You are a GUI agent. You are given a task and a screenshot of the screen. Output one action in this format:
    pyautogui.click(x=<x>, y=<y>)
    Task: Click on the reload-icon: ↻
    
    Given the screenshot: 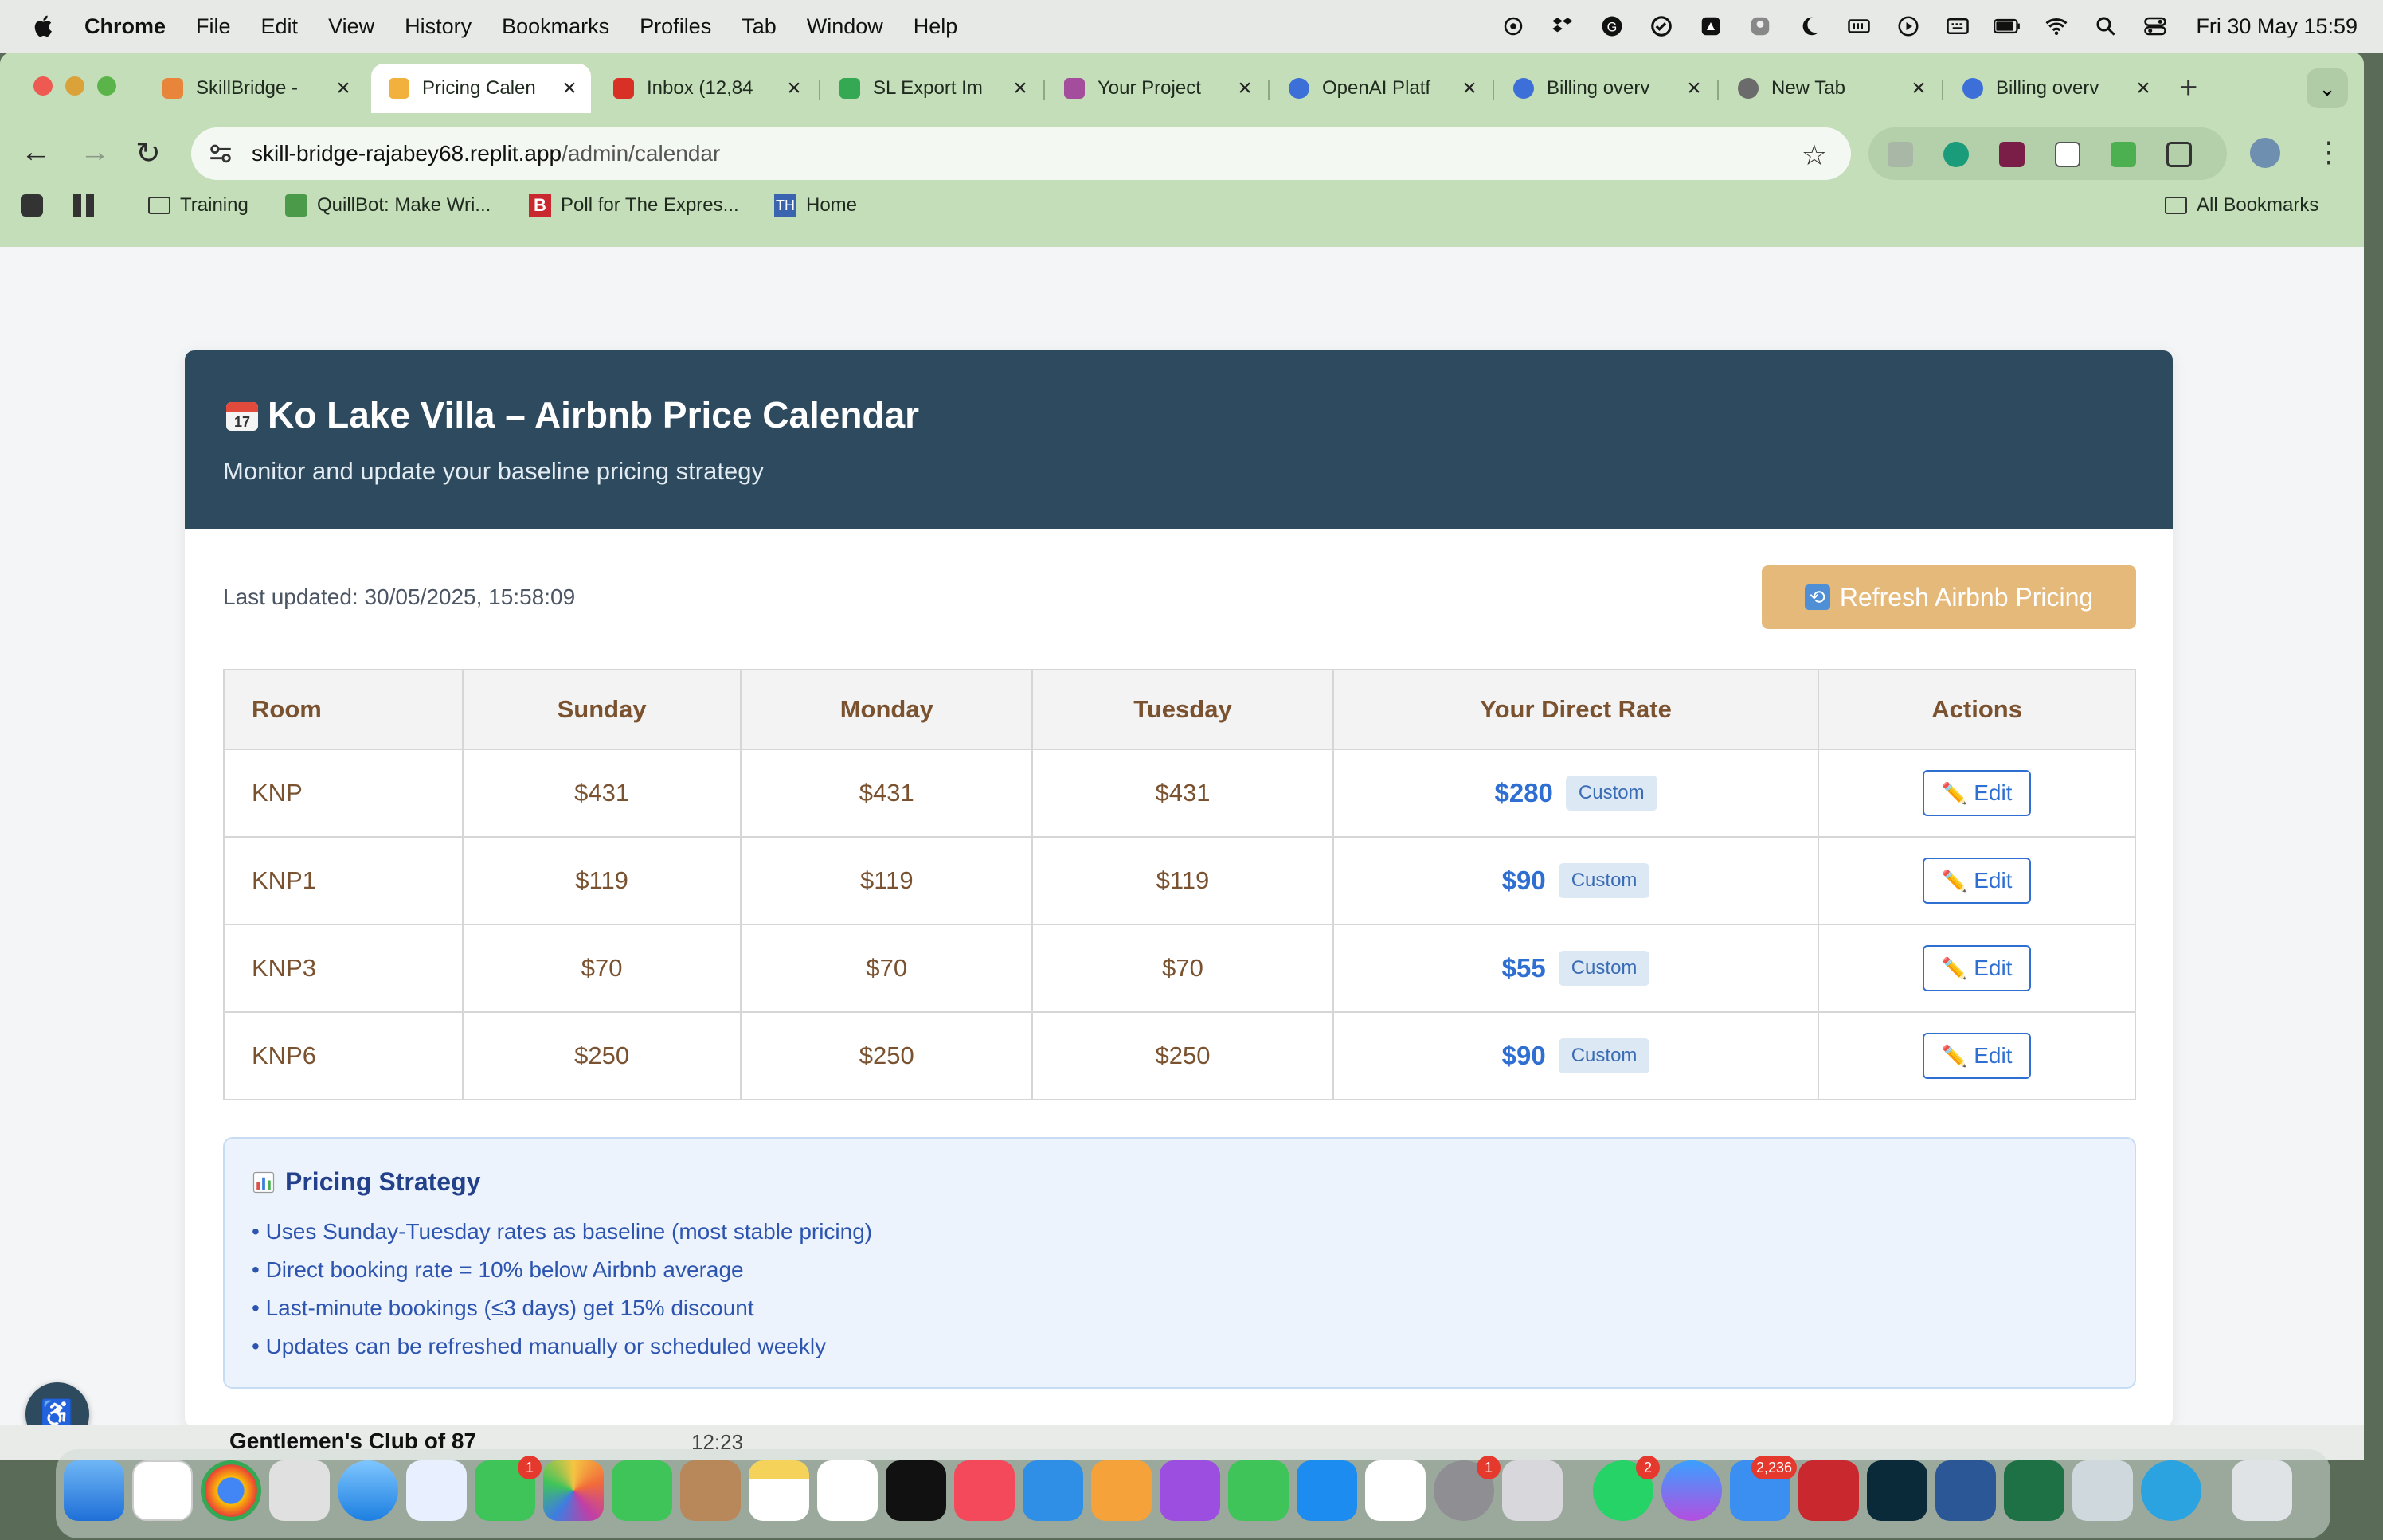 What is the action you would take?
    pyautogui.click(x=148, y=153)
    